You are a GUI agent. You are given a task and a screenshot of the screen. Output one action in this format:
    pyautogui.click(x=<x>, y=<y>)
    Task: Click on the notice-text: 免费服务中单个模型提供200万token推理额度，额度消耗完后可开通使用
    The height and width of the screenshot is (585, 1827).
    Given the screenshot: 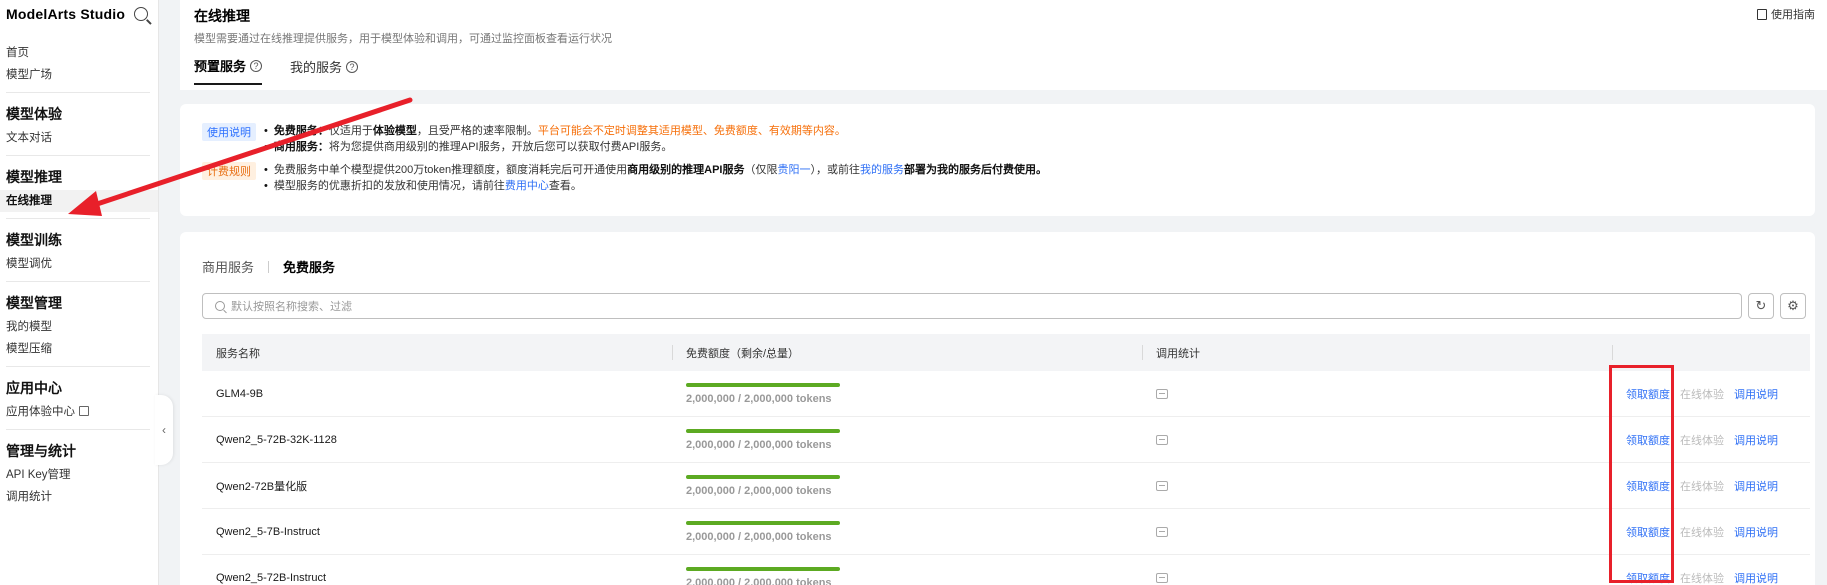 What is the action you would take?
    pyautogui.click(x=450, y=170)
    